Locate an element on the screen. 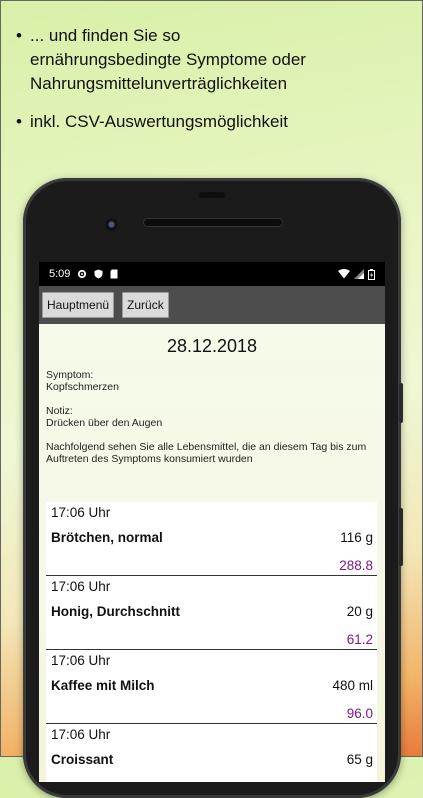 This screenshot has width=423, height=798. list-item: 17:06 Uhr Honig, Durchschnitt 20 g 61.2 is located at coordinates (211, 613).